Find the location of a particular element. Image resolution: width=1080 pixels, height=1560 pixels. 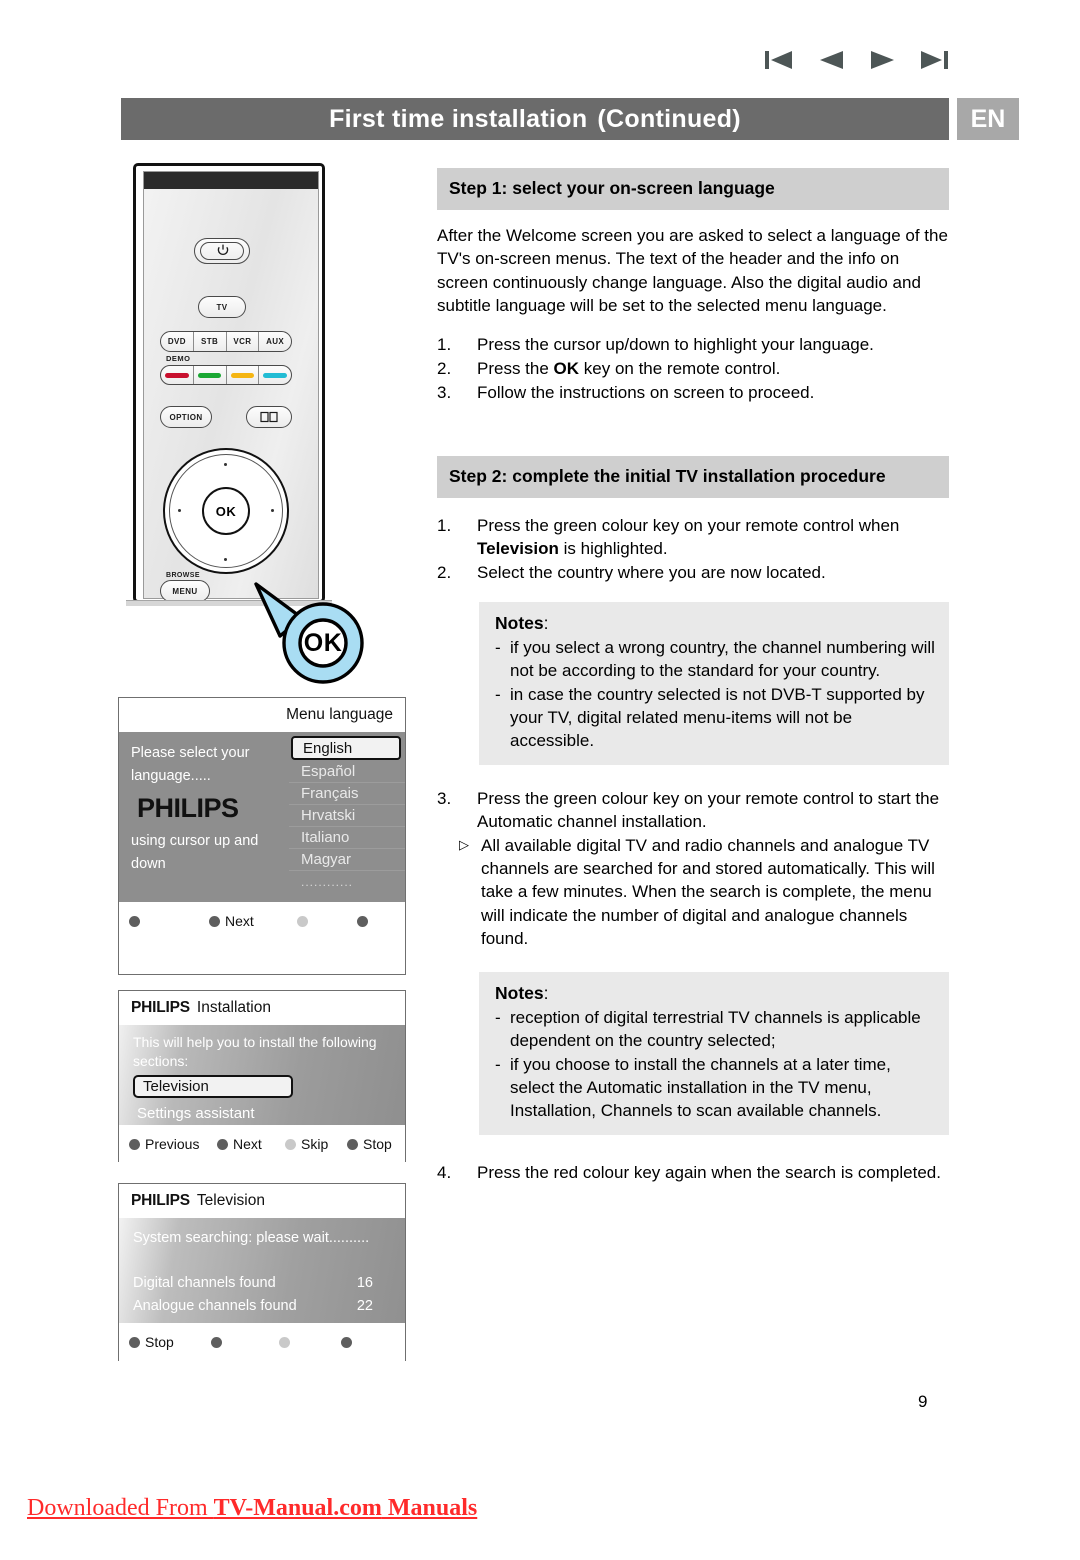

step-1-item-2-key: OK is located at coordinates (566, 368).